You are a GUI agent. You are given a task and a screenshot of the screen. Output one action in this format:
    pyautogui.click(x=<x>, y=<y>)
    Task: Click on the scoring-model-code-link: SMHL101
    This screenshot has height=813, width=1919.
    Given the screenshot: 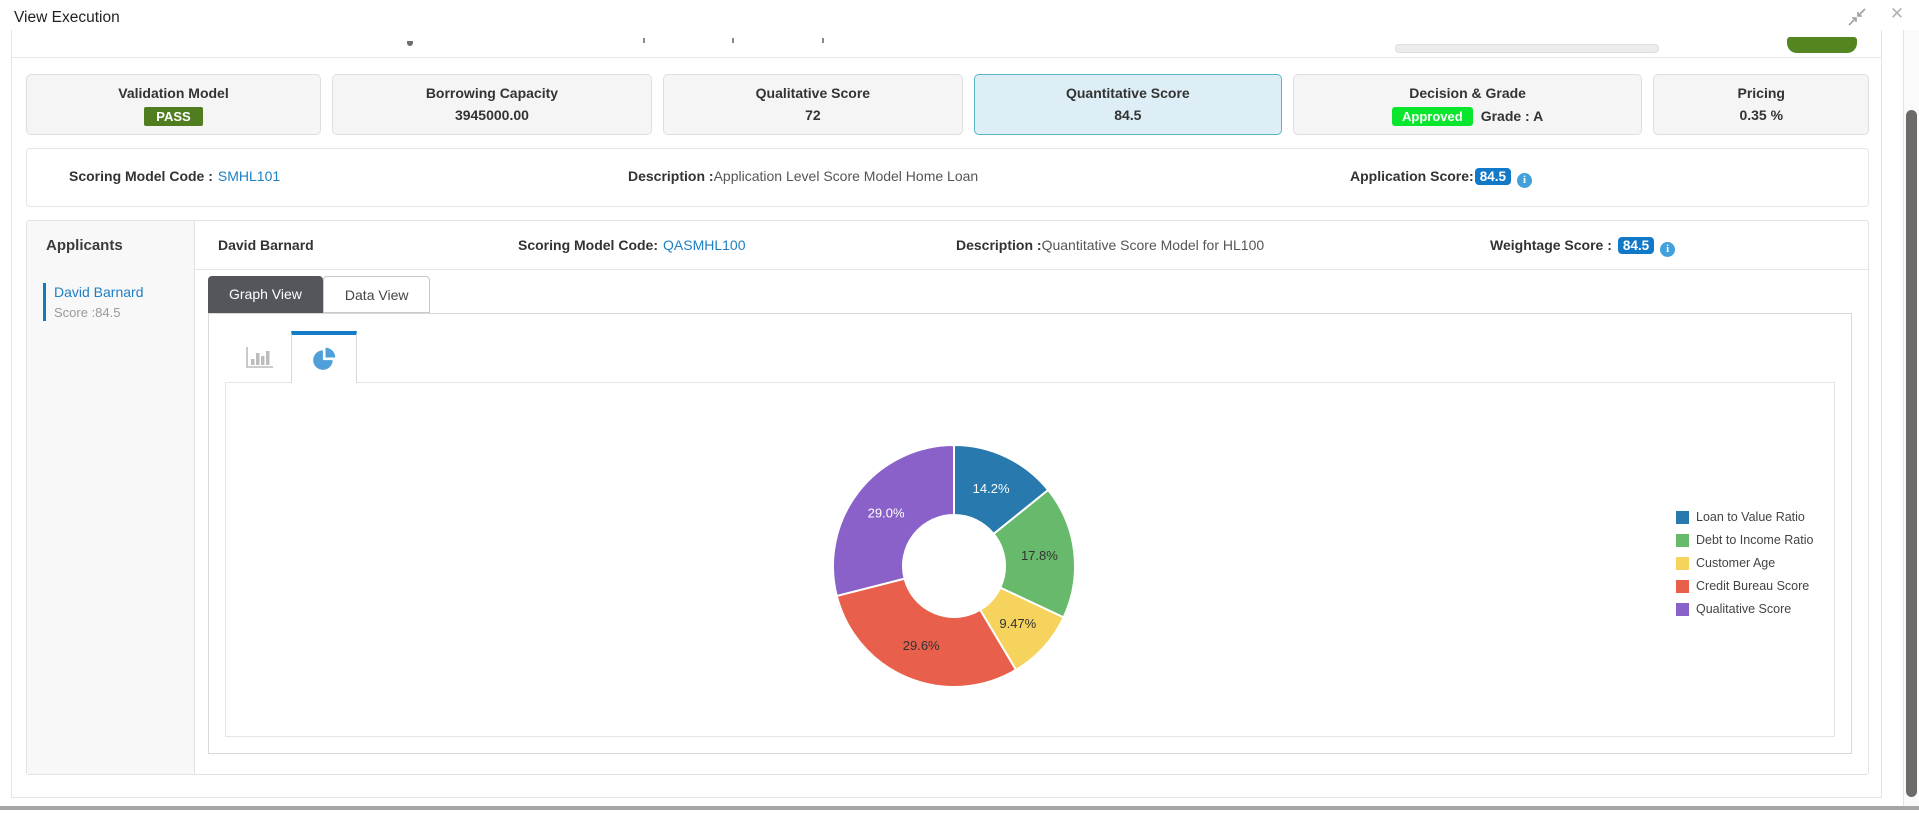 What is the action you would take?
    pyautogui.click(x=249, y=176)
    